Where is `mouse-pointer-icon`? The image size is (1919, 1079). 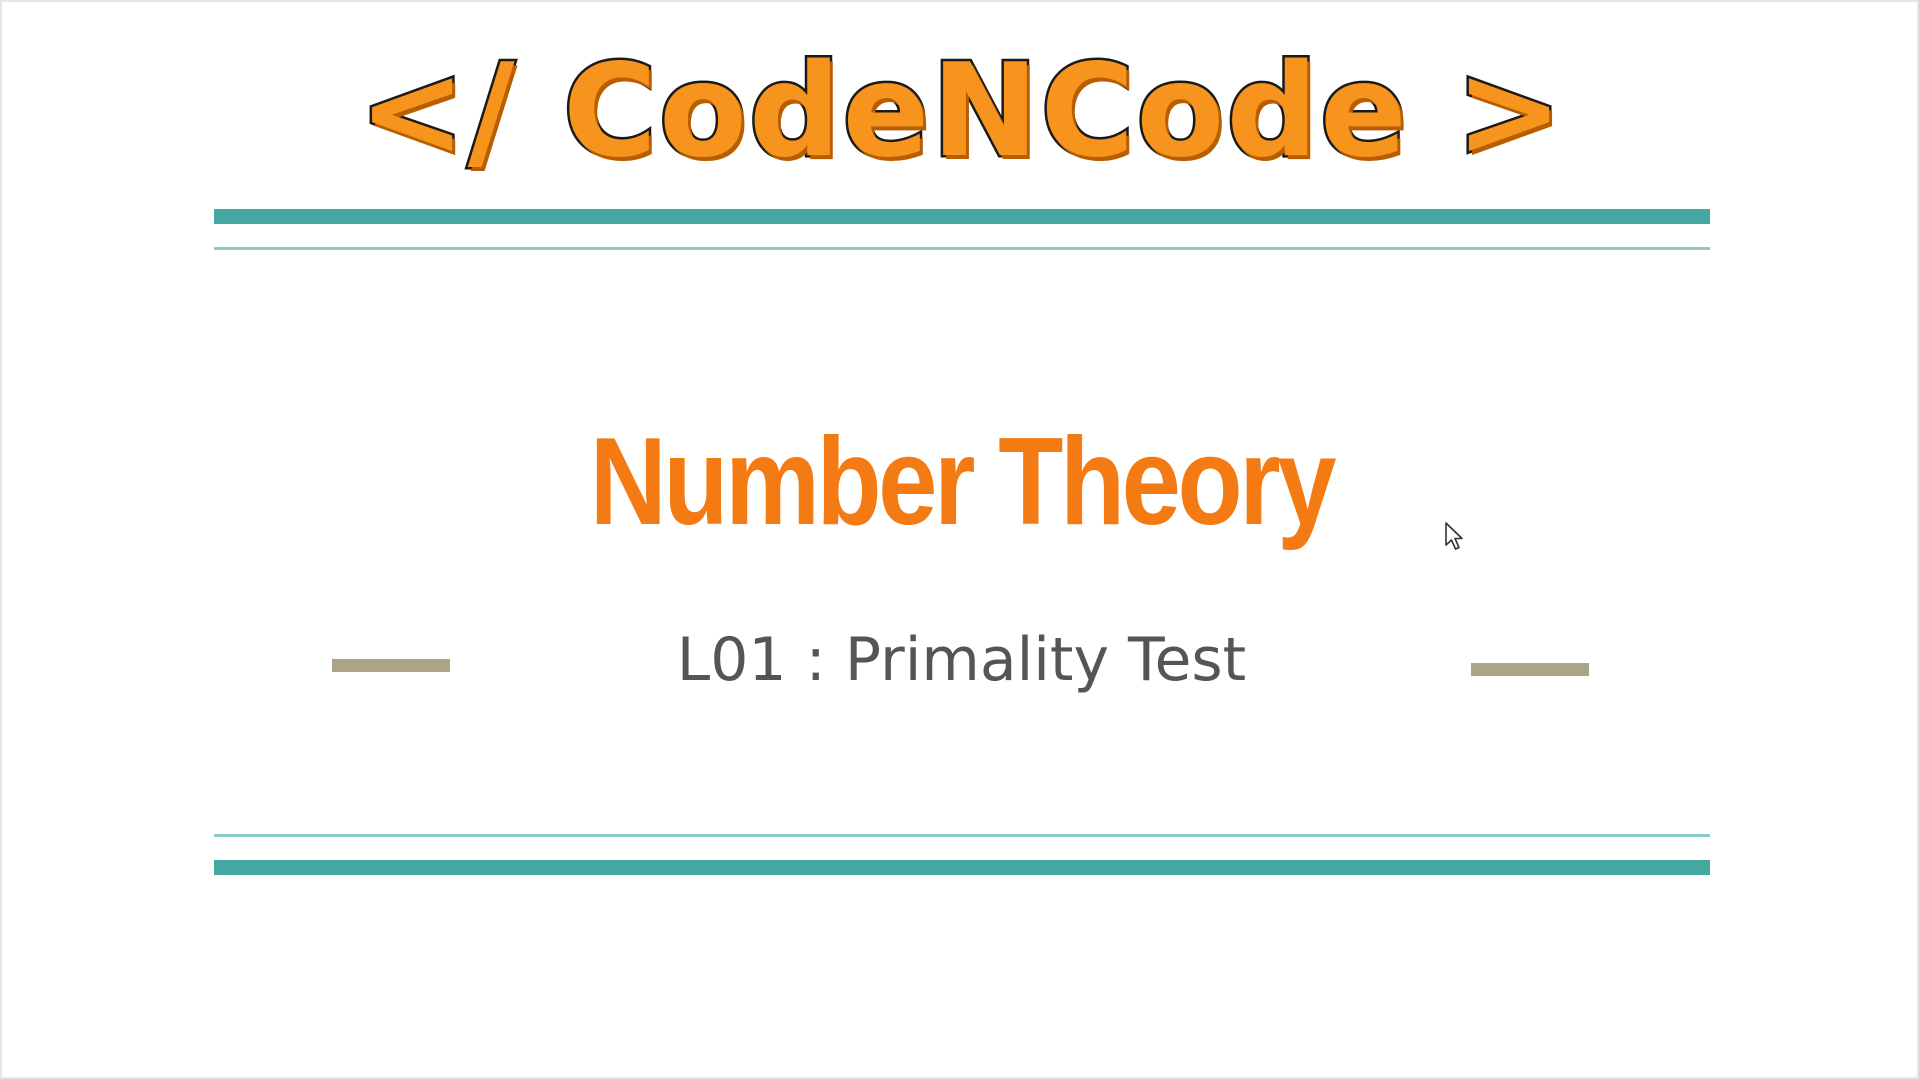 mouse-pointer-icon is located at coordinates (1454, 536).